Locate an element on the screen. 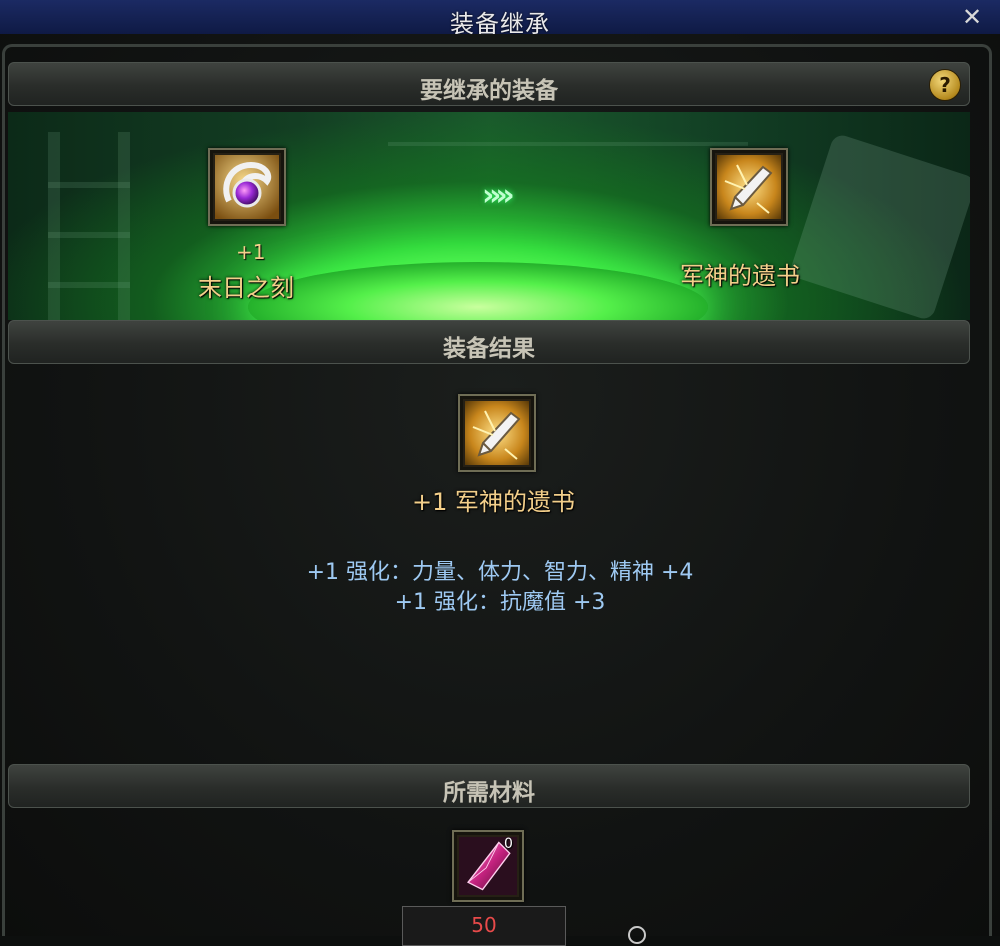  target-item-name: 军神的遗书 is located at coordinates (740, 276).